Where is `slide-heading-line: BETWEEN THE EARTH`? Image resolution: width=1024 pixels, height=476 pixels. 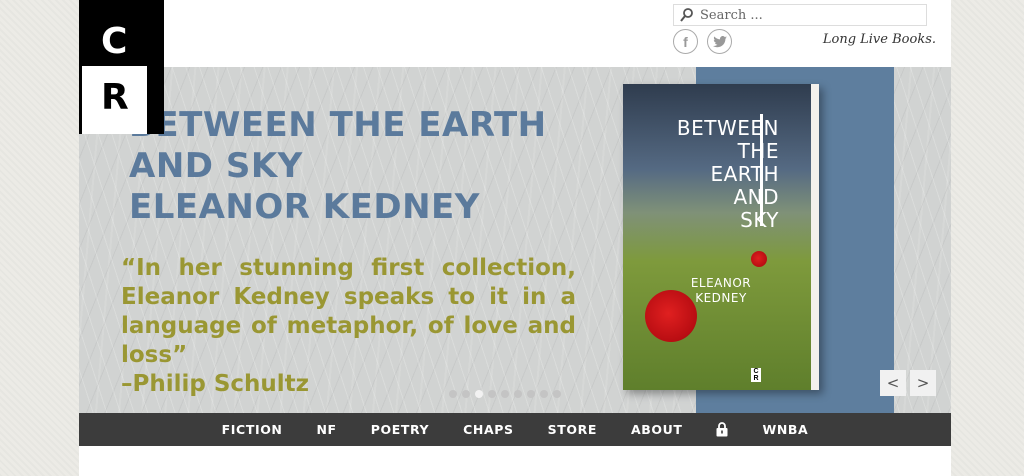 slide-heading-line: BETWEEN THE EARTH is located at coordinates (338, 125).